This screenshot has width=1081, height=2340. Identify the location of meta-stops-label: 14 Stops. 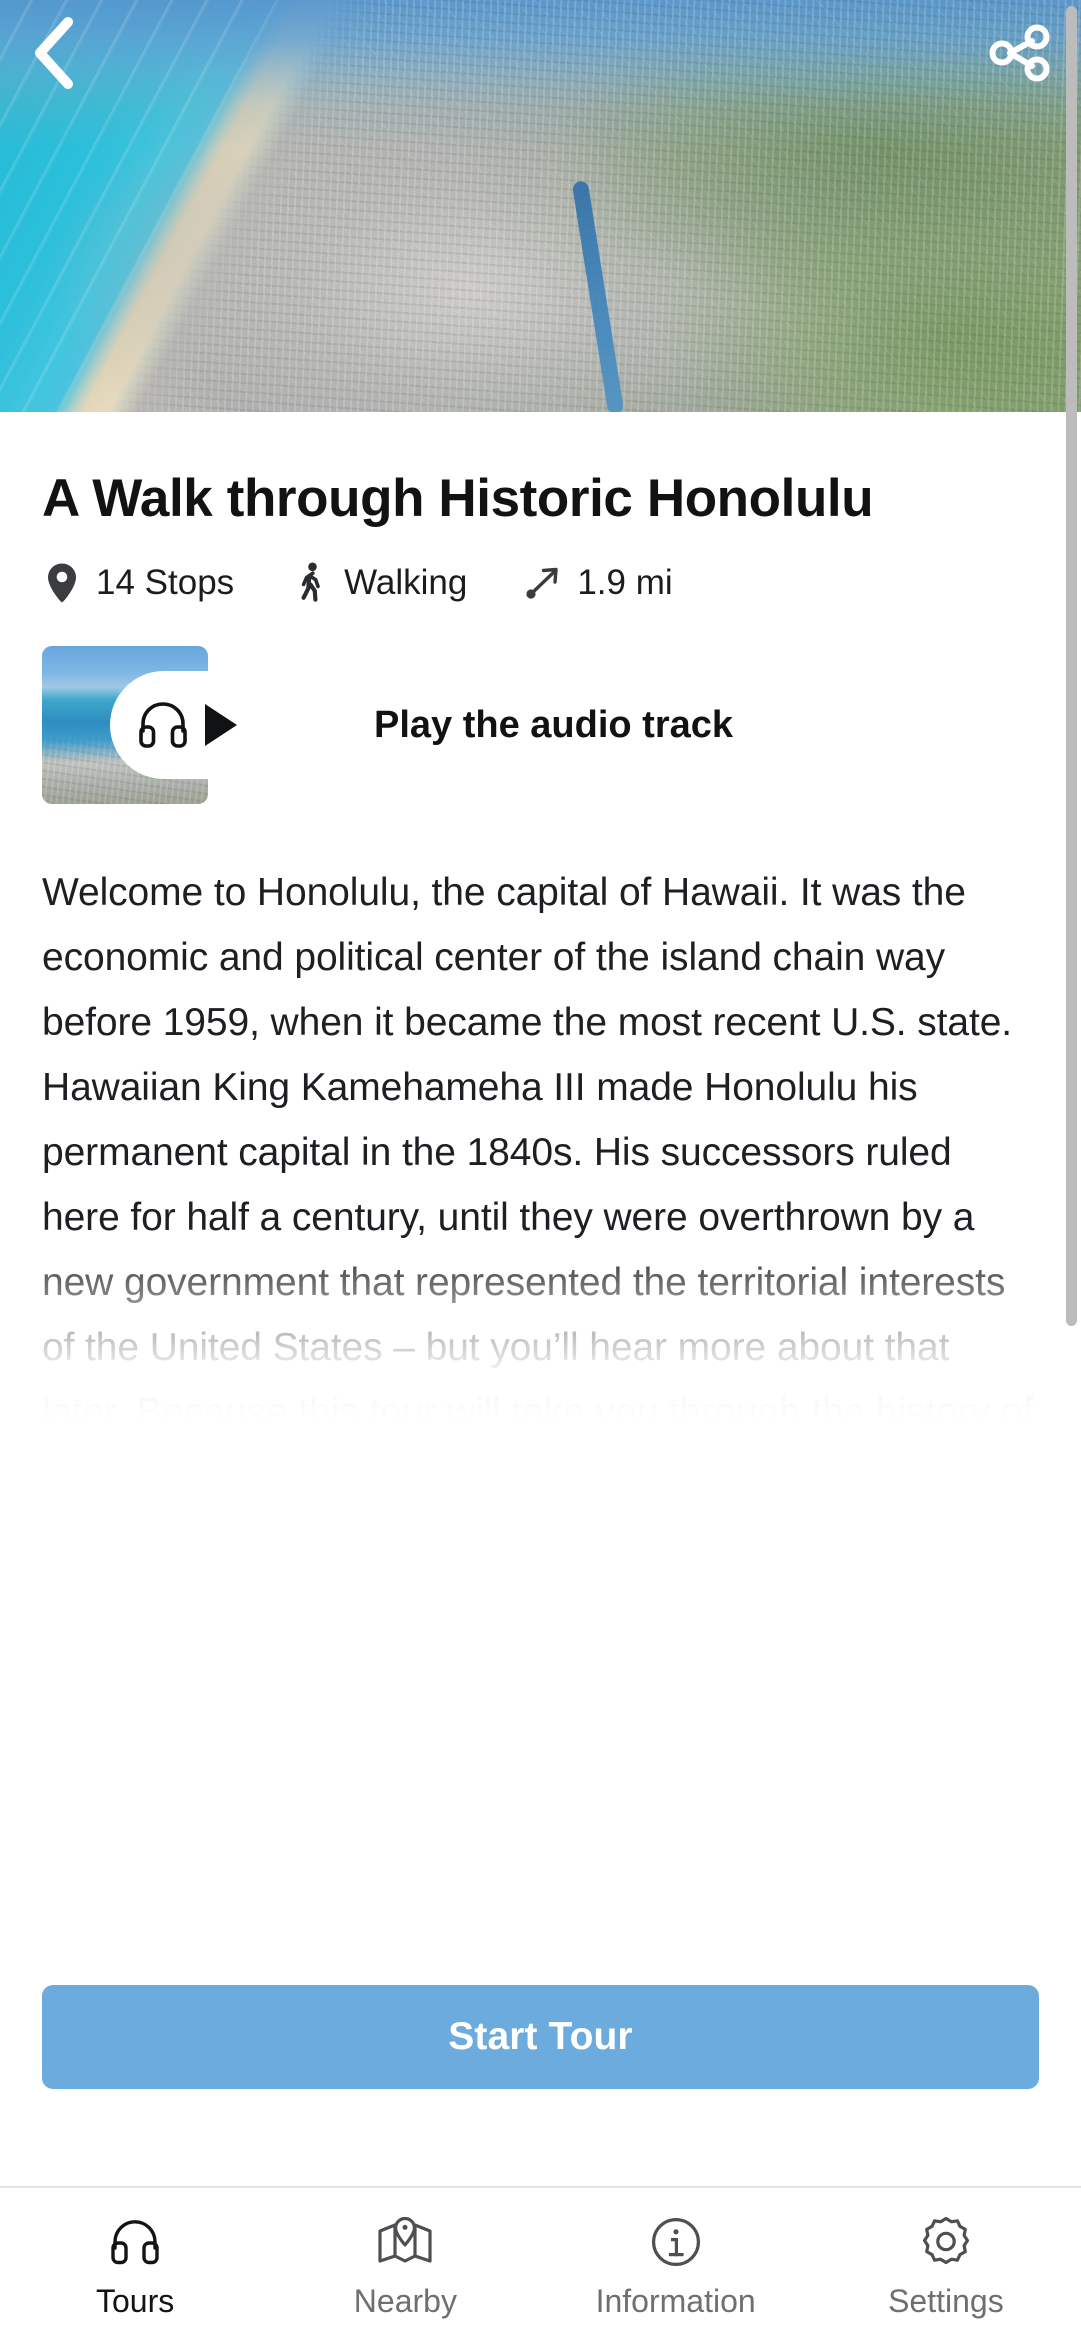
(165, 583).